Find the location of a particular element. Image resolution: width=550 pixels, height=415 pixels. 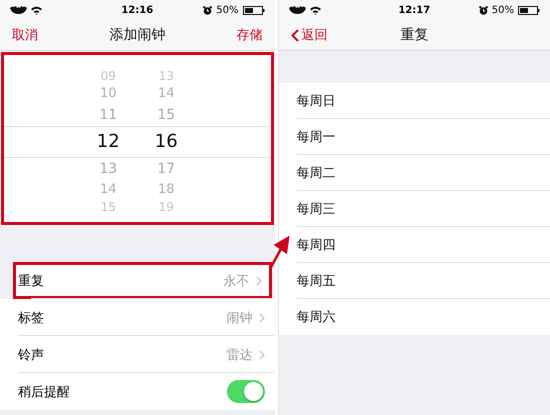

weekday-option: 每周四 is located at coordinates (316, 245).